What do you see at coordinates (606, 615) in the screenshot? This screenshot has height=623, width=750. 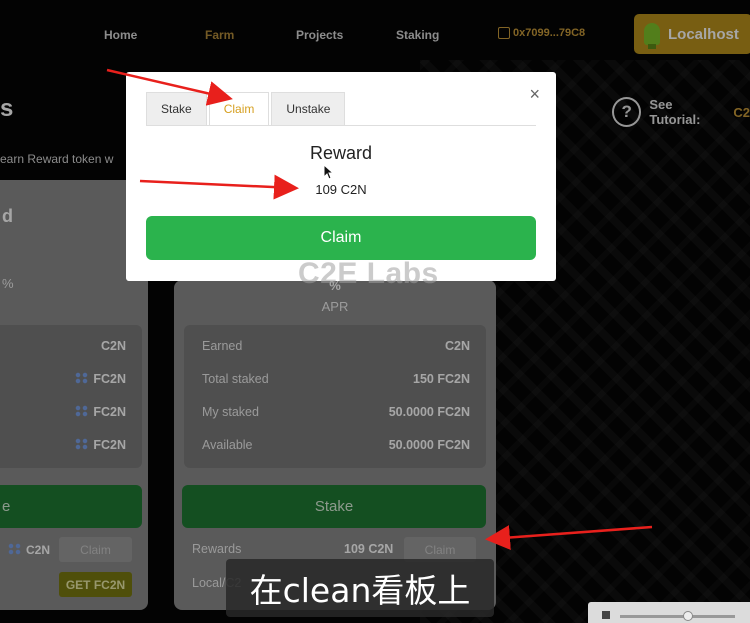 I see `speaker-icon` at bounding box center [606, 615].